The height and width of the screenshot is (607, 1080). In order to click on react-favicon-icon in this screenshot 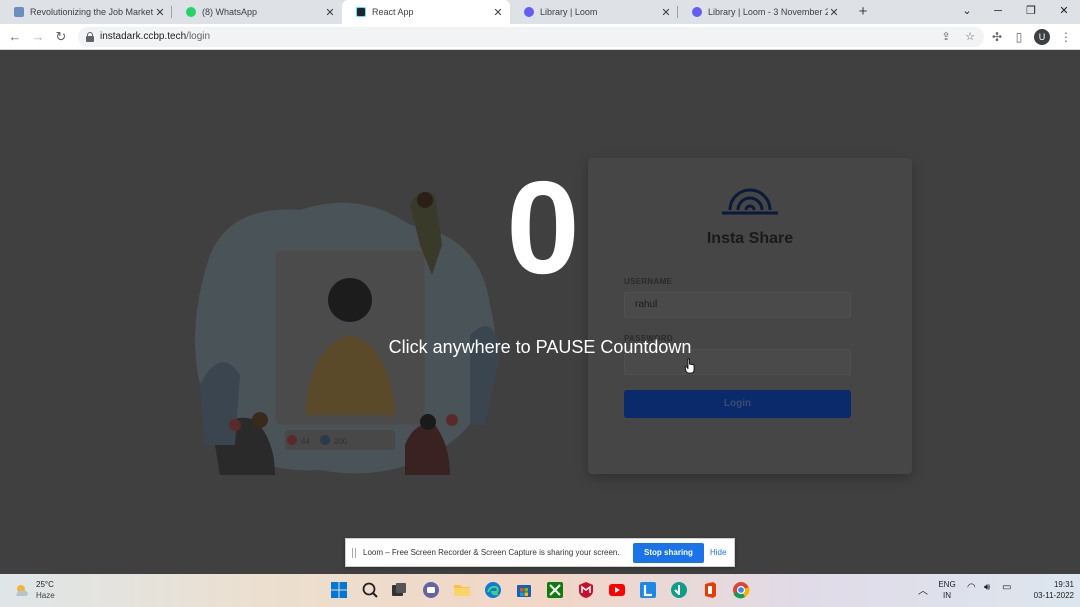, I will do `click(361, 12)`.